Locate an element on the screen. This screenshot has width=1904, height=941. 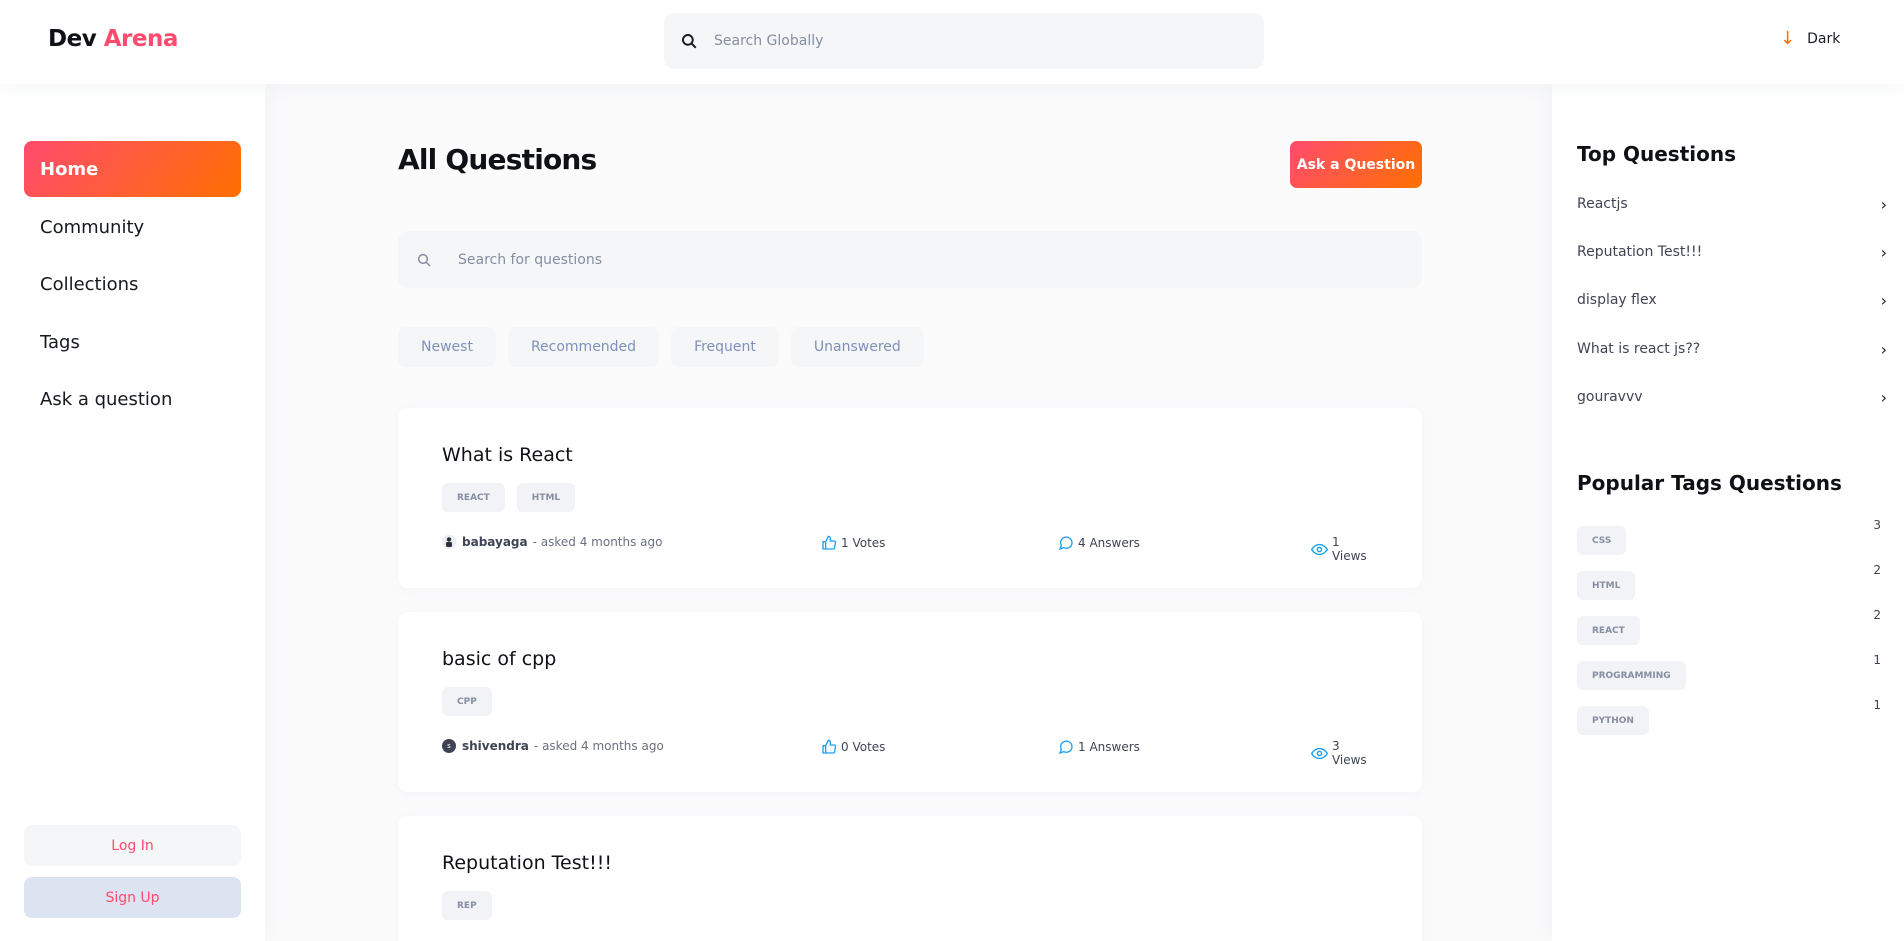
question-author: s shivendra - asked 4 months ago is located at coordinates (553, 746).